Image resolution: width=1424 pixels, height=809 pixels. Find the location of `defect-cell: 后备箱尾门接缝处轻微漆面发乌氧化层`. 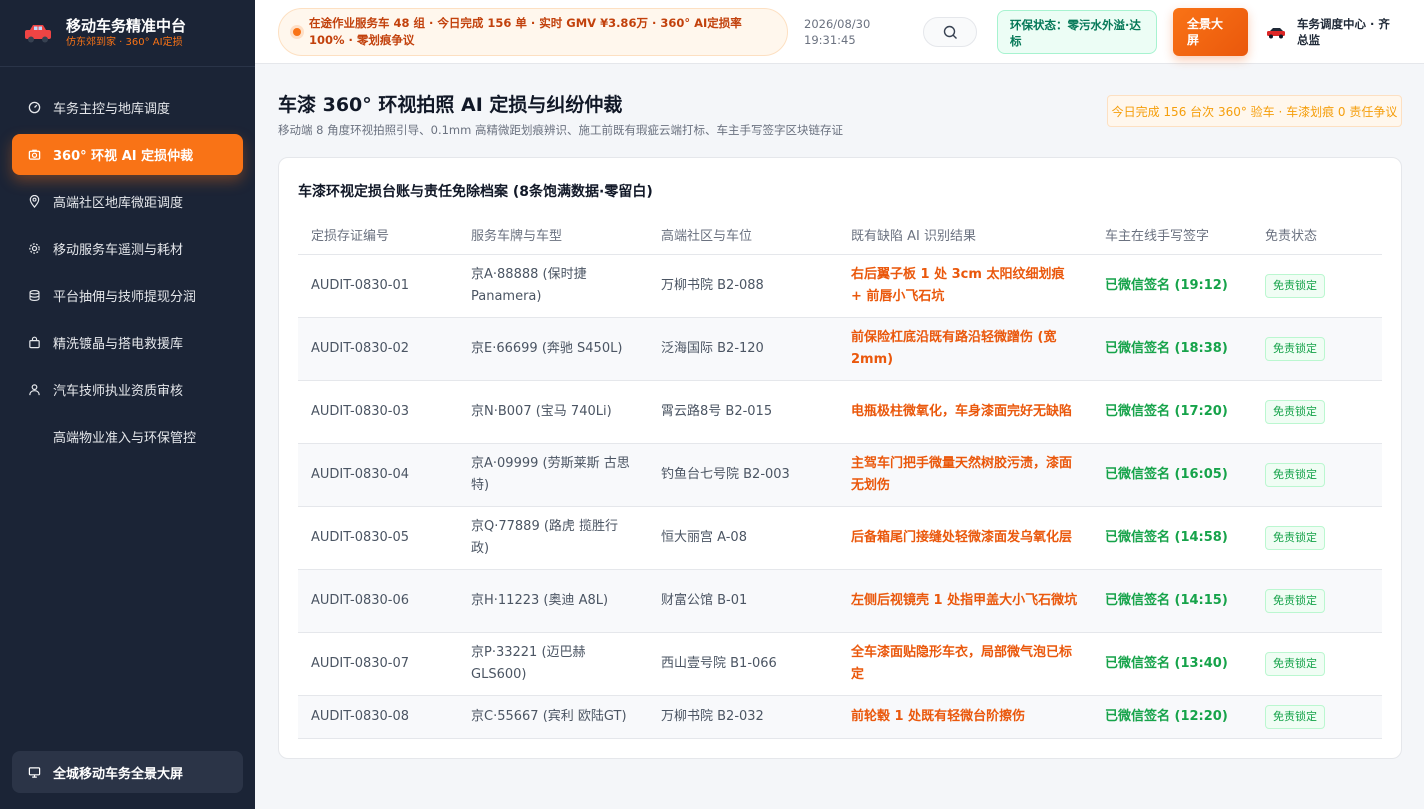

defect-cell: 后备箱尾门接缝处轻微漆面发乌氧化层 is located at coordinates (965, 538).